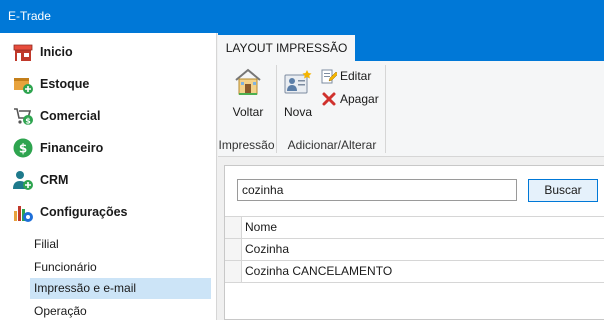  I want to click on sidebar-subitem-operacao: Operação, so click(120, 310).